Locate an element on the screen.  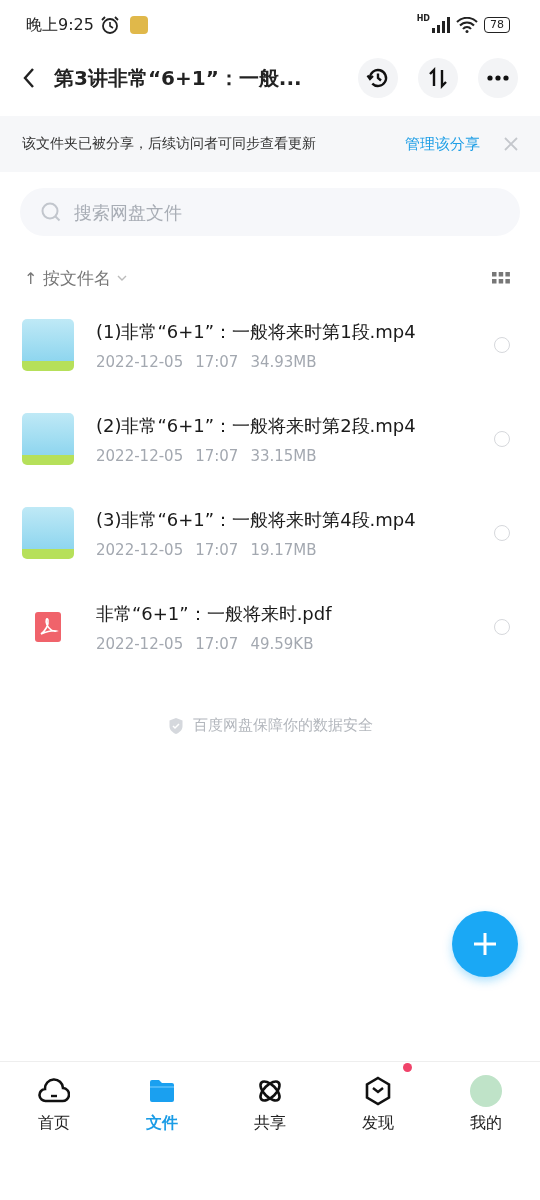
more-icon is located at coordinates (498, 78).